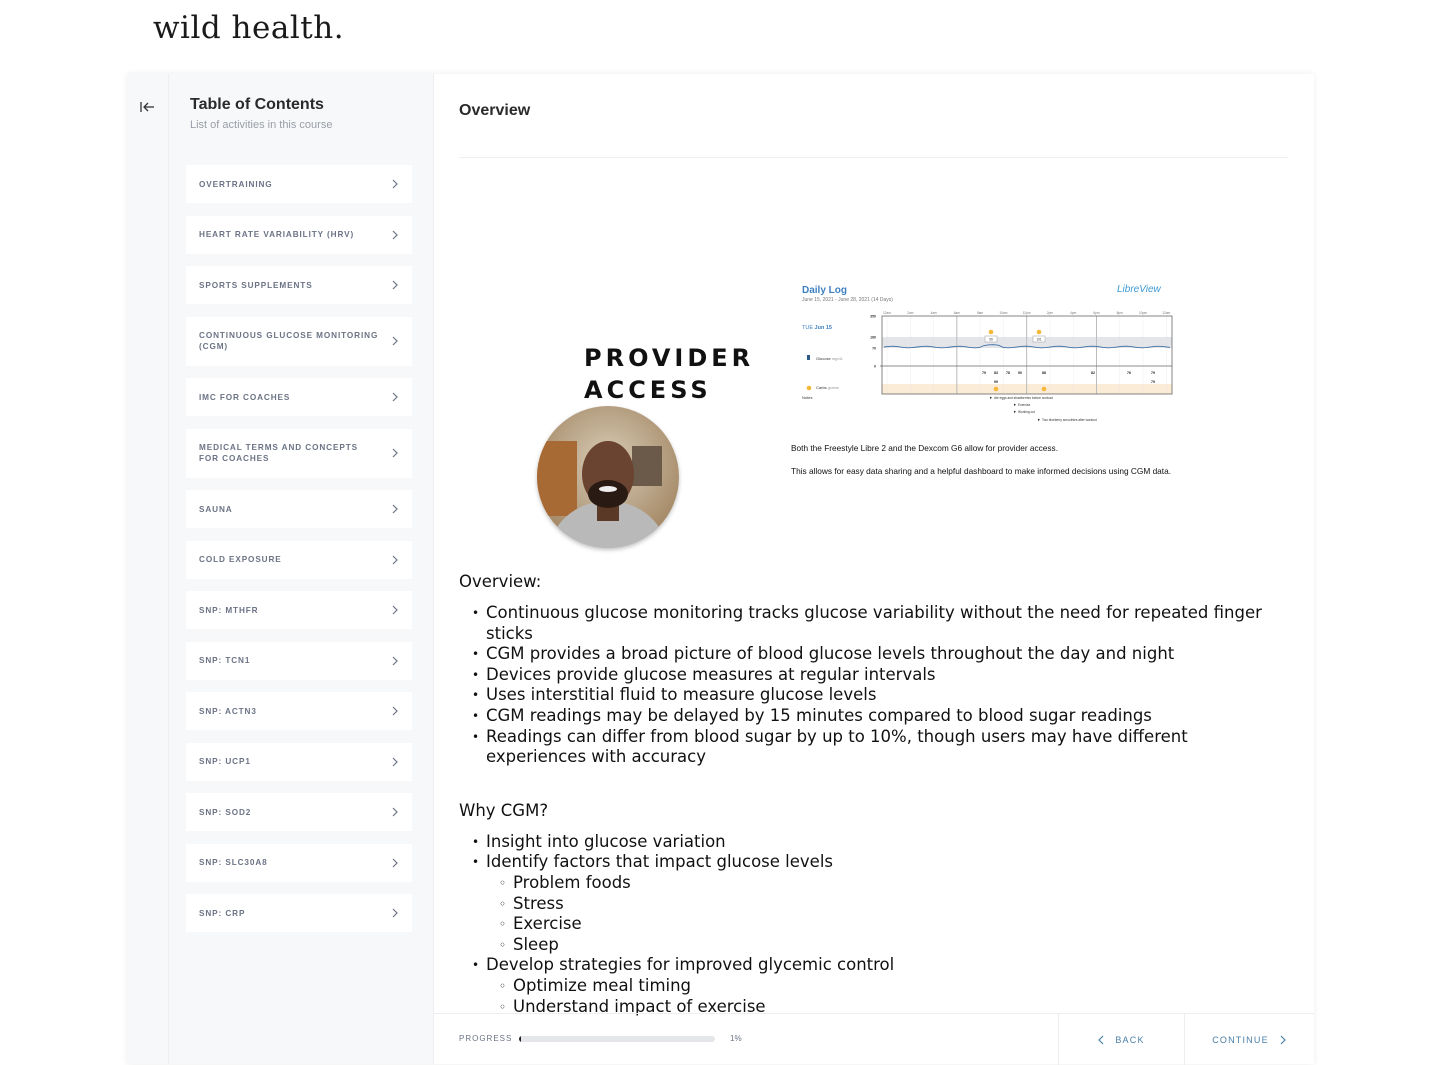 This screenshot has width=1445, height=1065. Describe the element at coordinates (1096, 313) in the screenshot. I see `x-tick-label: 6pm` at that location.